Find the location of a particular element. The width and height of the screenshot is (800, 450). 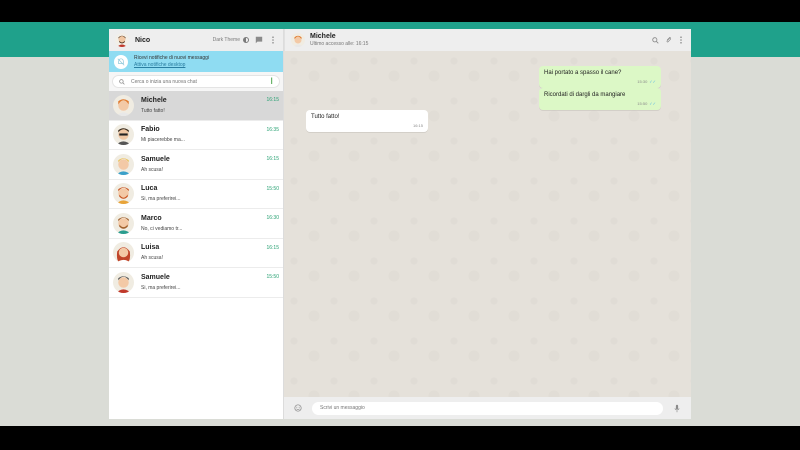

chat-name: Luisa is located at coordinates (150, 248).